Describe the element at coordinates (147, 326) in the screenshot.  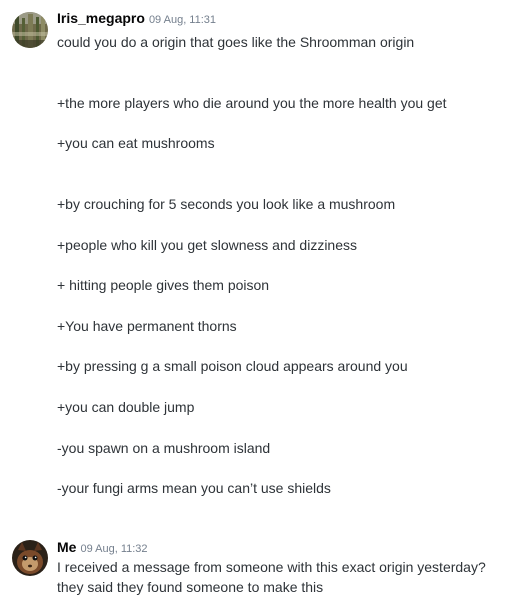
I see `message-line: +You have permanent thorns` at that location.